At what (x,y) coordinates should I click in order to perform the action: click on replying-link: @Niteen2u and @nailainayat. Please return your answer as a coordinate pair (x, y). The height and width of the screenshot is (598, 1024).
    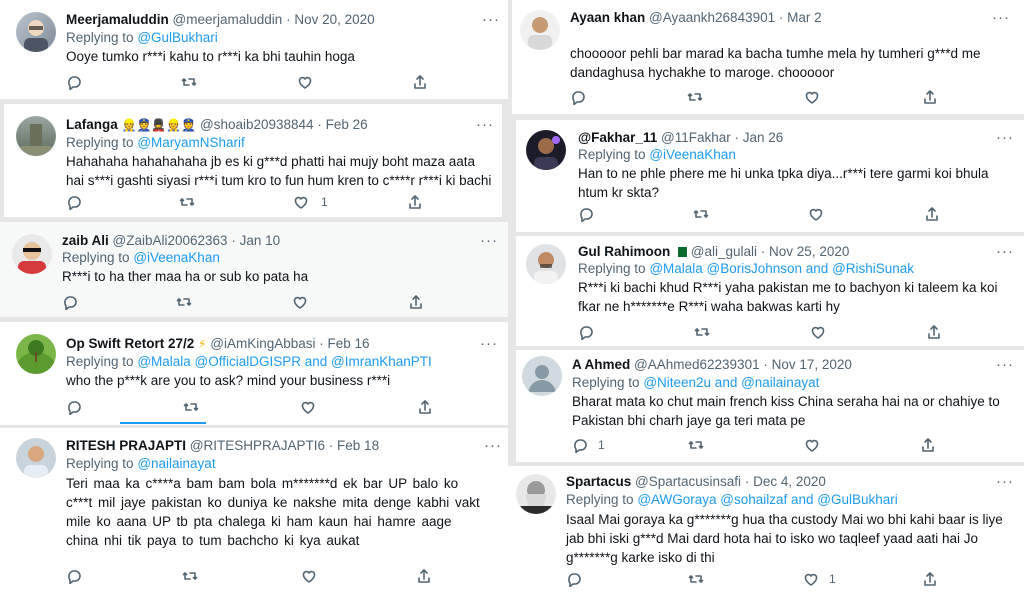
    Looking at the image, I should click on (731, 382).